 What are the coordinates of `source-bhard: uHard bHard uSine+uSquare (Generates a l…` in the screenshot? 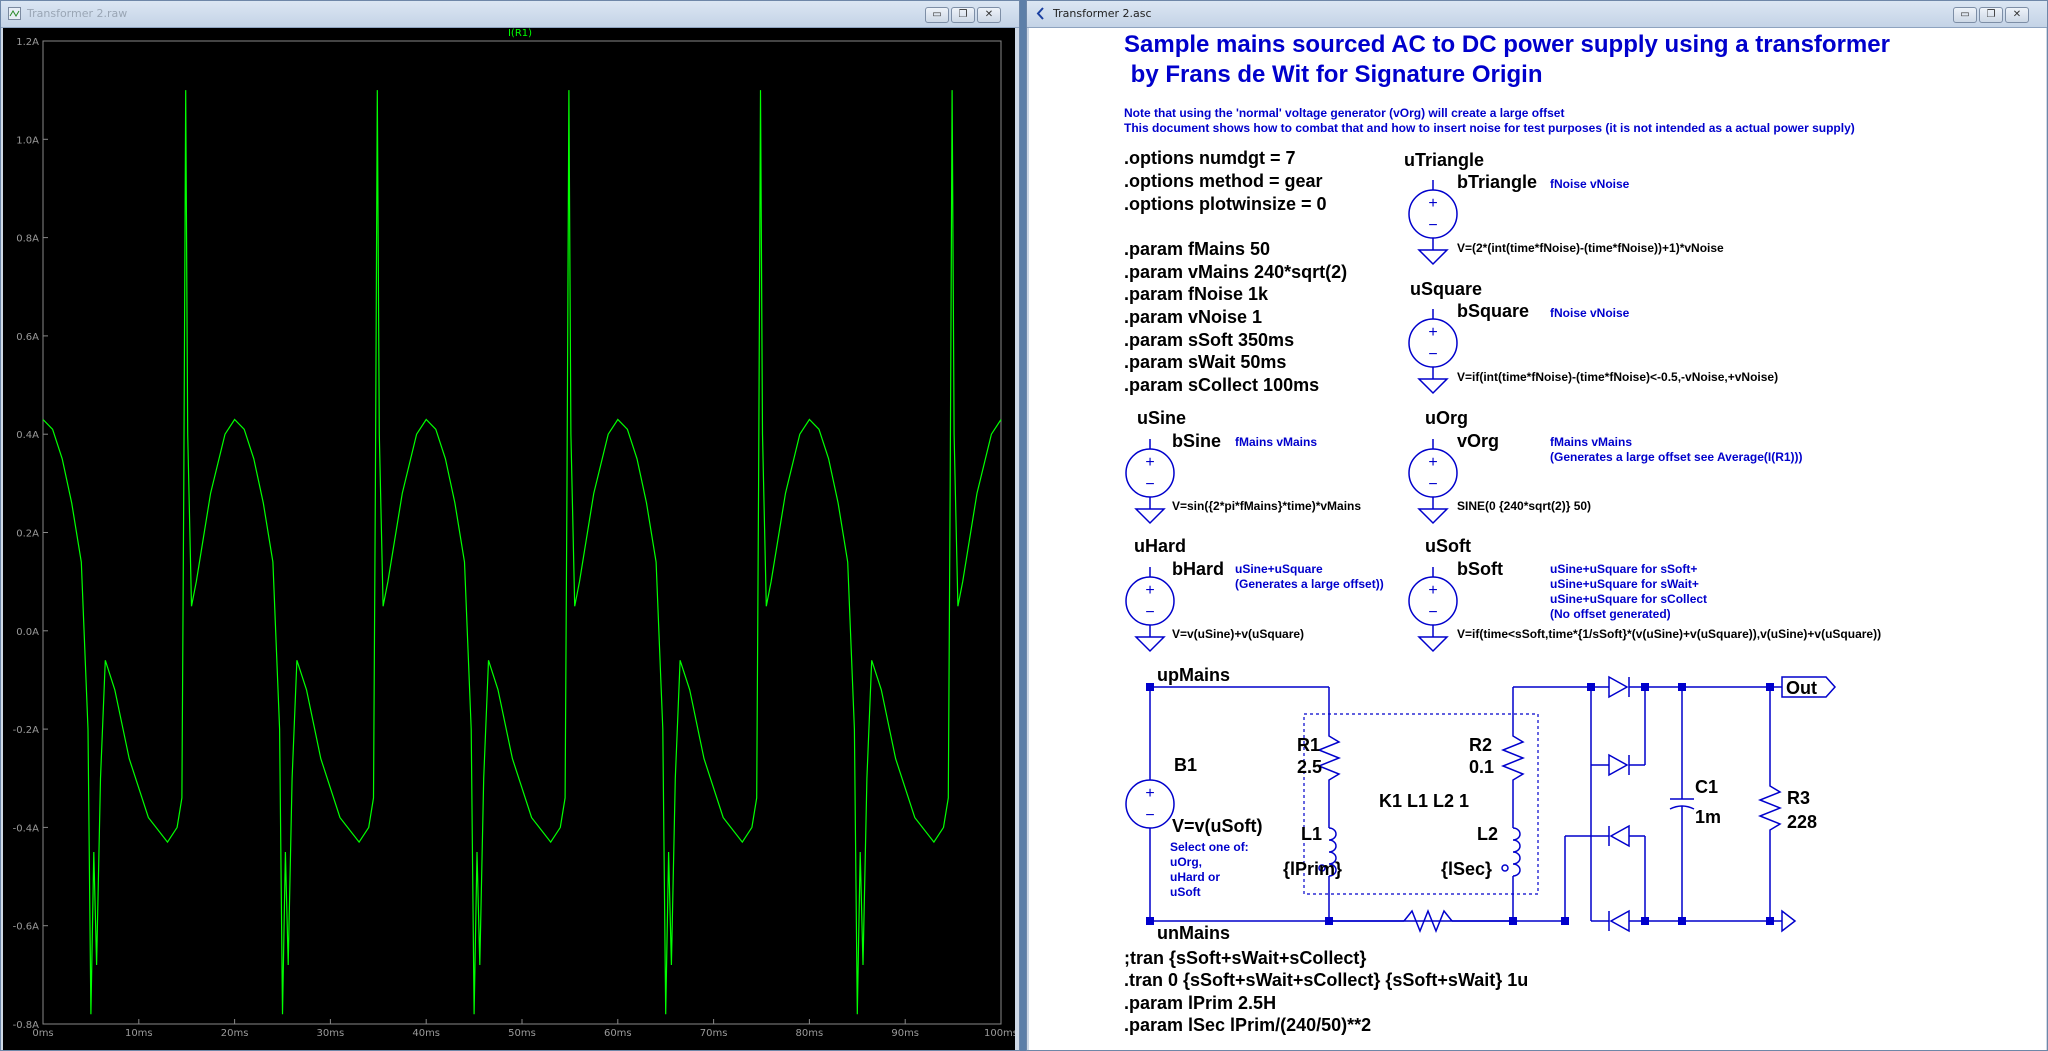 It's located at (1254, 594).